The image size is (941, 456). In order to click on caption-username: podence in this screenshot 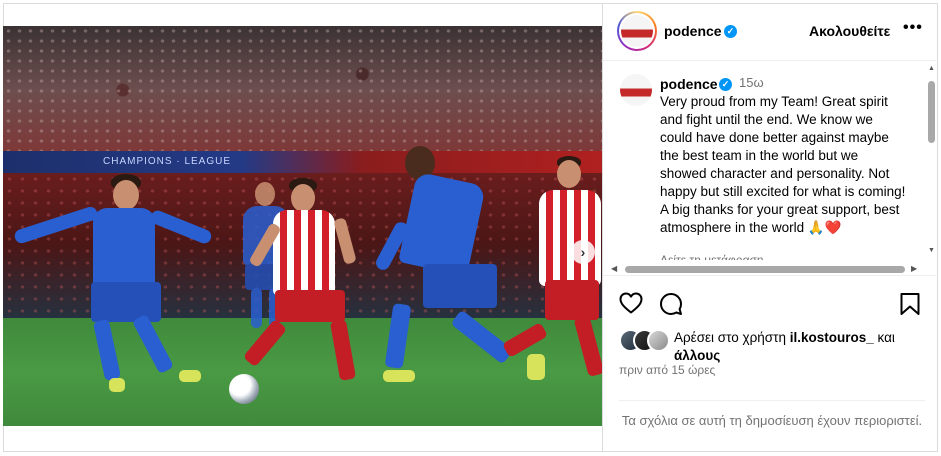, I will do `click(689, 84)`.